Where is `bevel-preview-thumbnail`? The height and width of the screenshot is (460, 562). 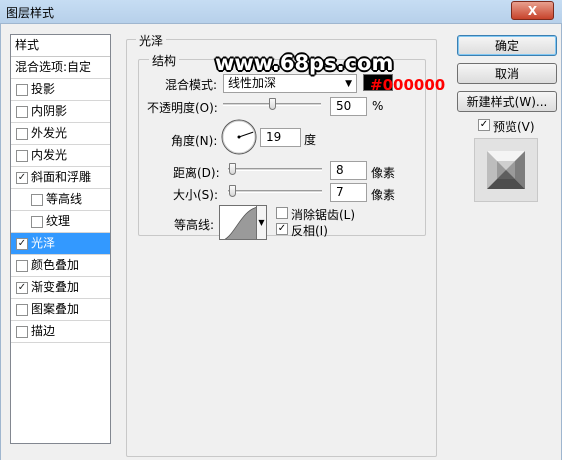
bevel-preview-thumbnail is located at coordinates (506, 170).